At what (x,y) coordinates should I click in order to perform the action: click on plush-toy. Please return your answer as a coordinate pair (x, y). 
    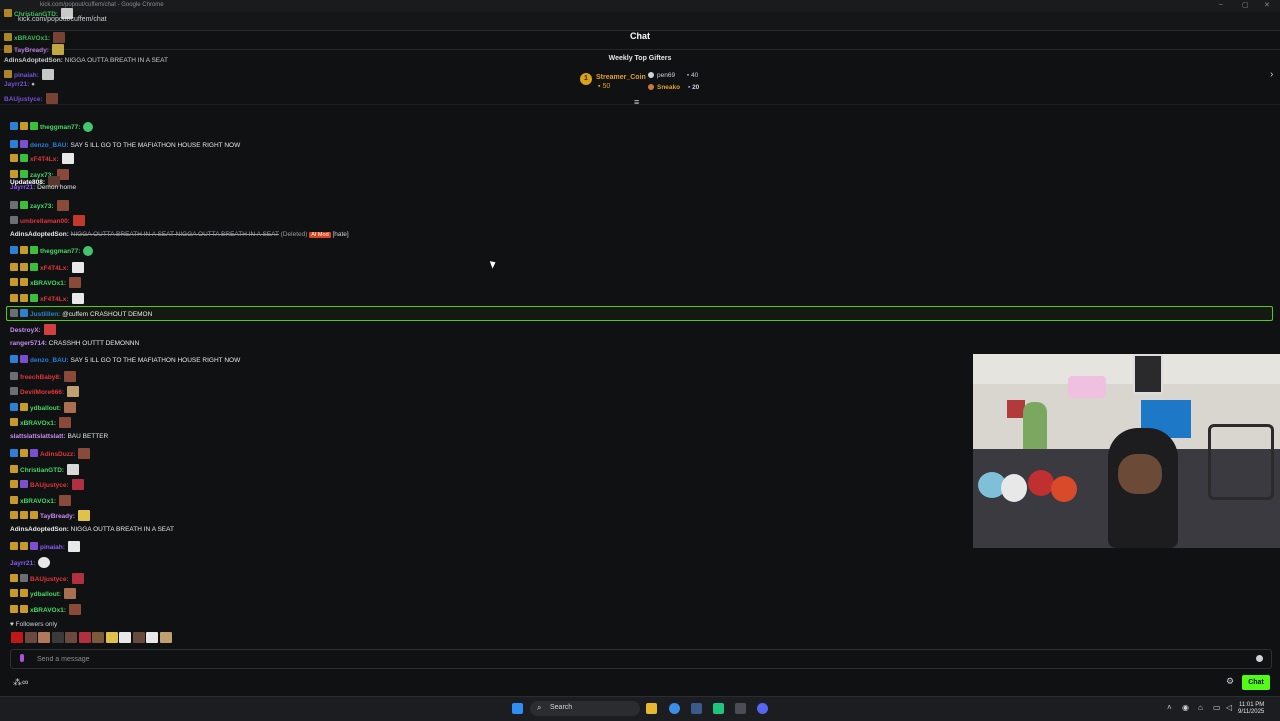
    Looking at the image, I should click on (1064, 489).